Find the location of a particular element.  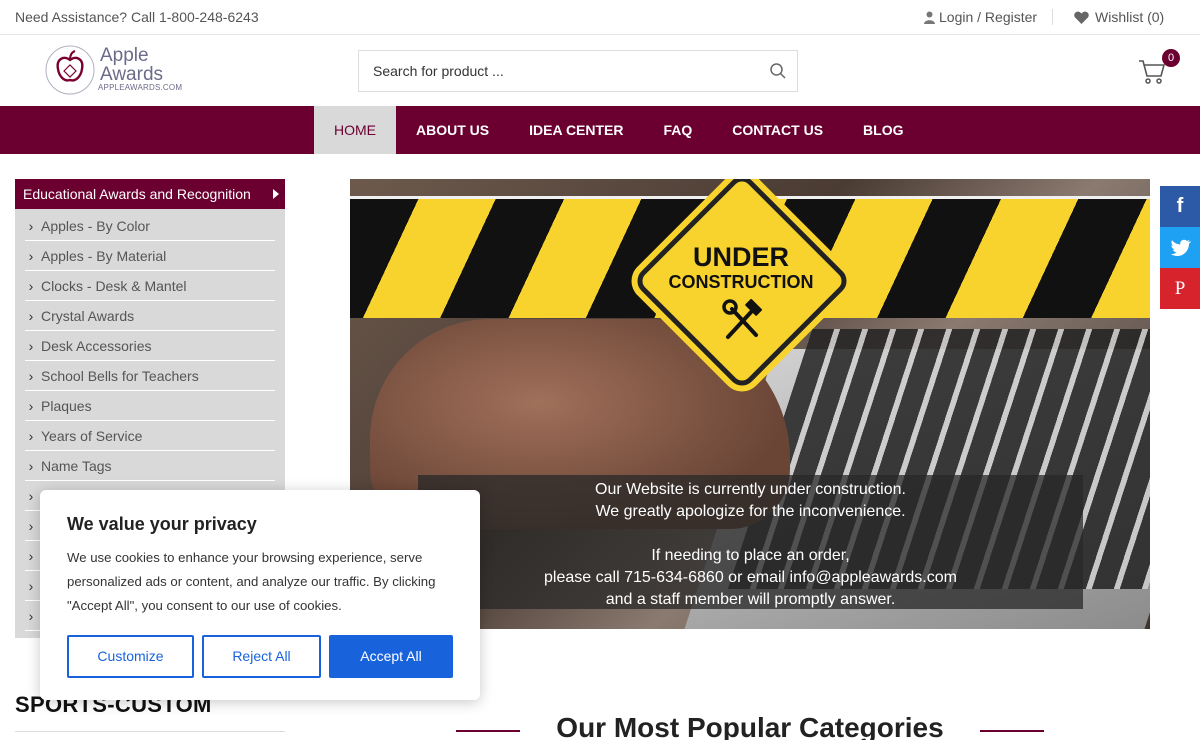

pinterest-icon: P is located at coordinates (1180, 288).